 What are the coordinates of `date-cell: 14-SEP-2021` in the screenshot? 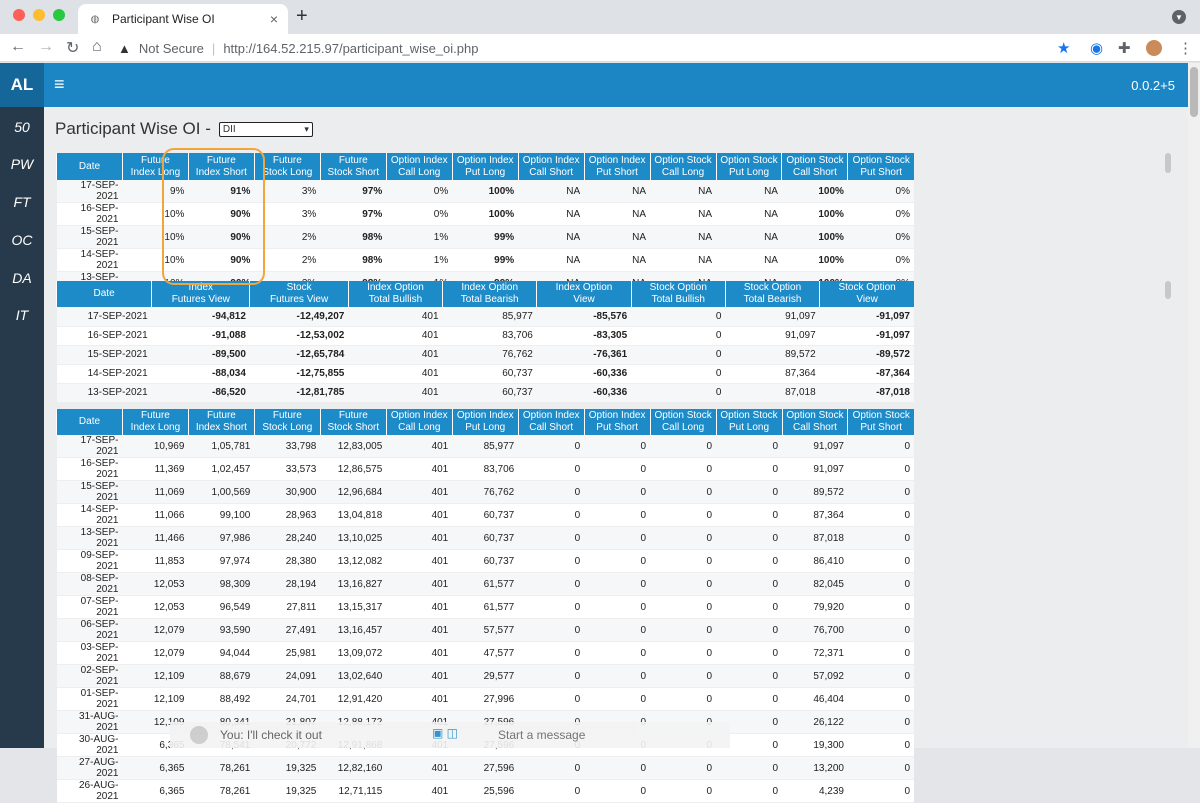 It's located at (89, 515).